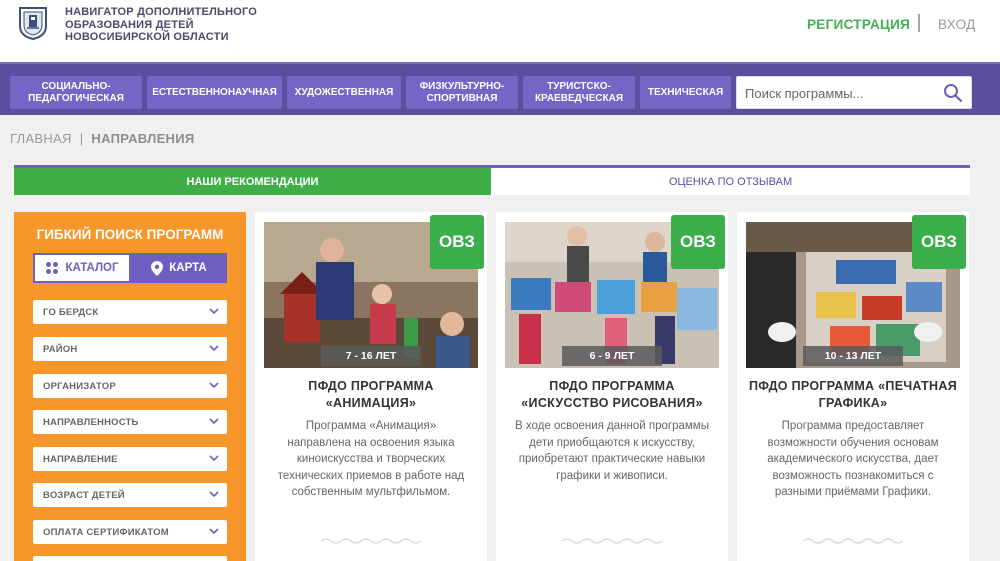 The height and width of the screenshot is (561, 1000). I want to click on desc-line: направлена на освоения языка, so click(371, 442).